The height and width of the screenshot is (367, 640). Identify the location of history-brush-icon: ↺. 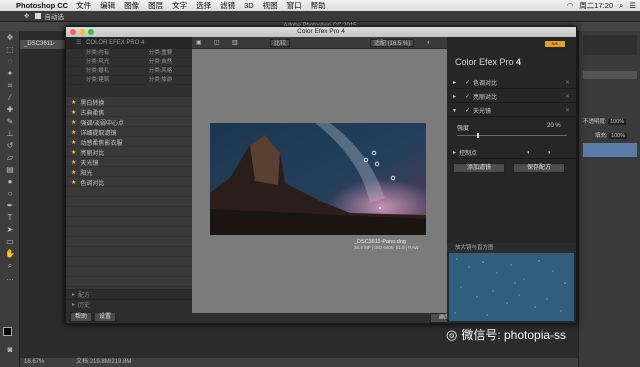
(10, 146).